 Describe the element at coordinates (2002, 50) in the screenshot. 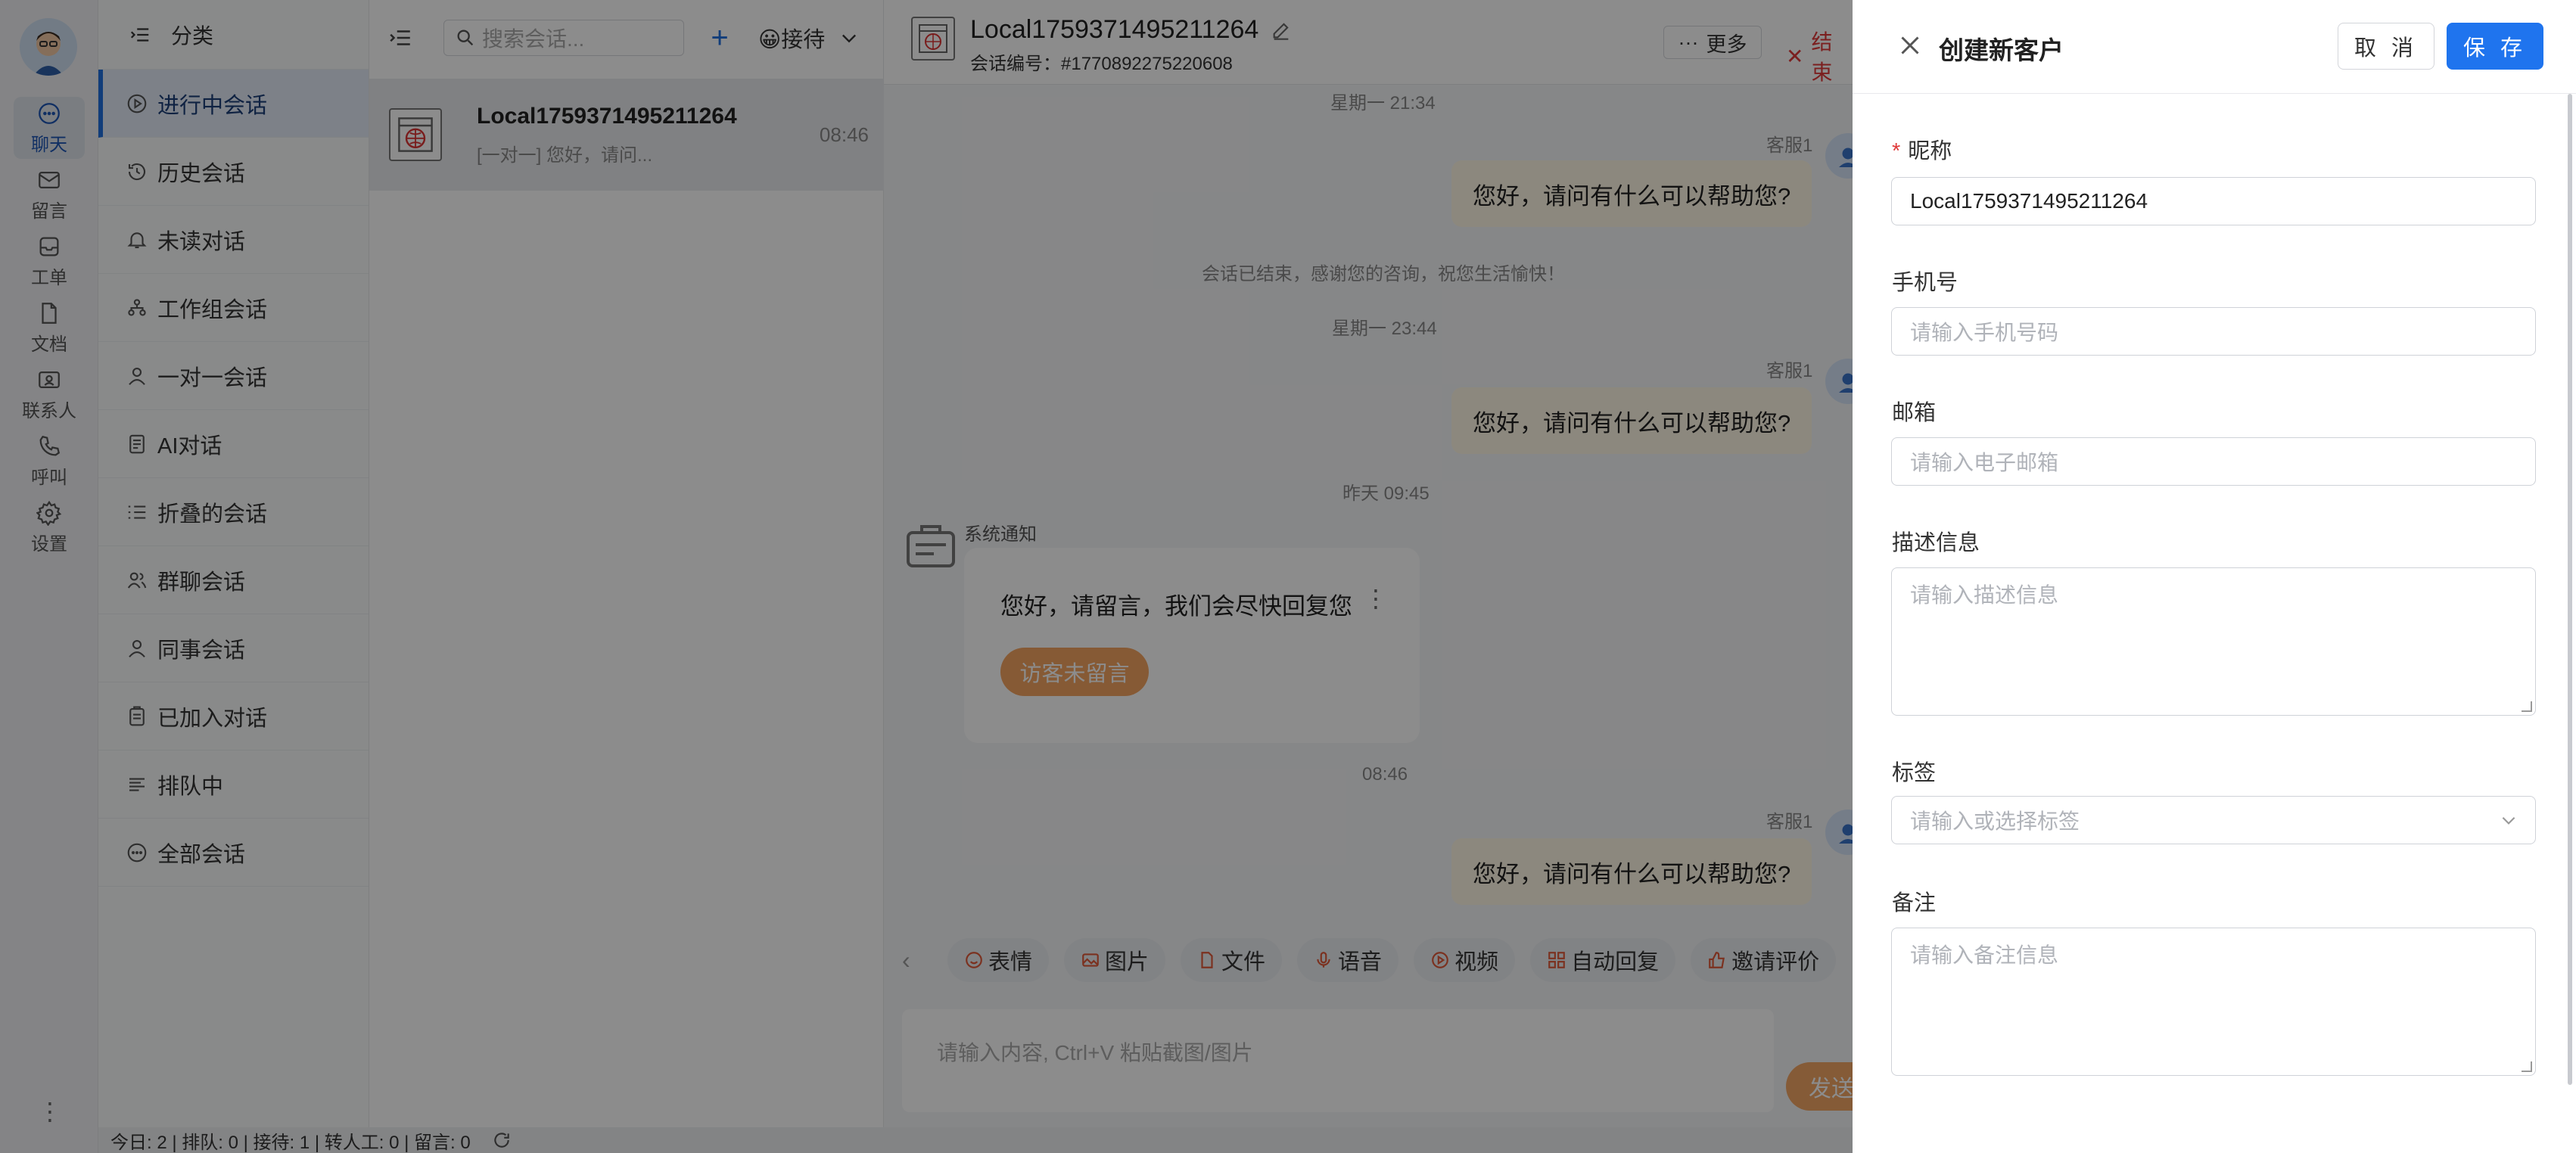

I see `drawer-title: 创建新客户` at that location.